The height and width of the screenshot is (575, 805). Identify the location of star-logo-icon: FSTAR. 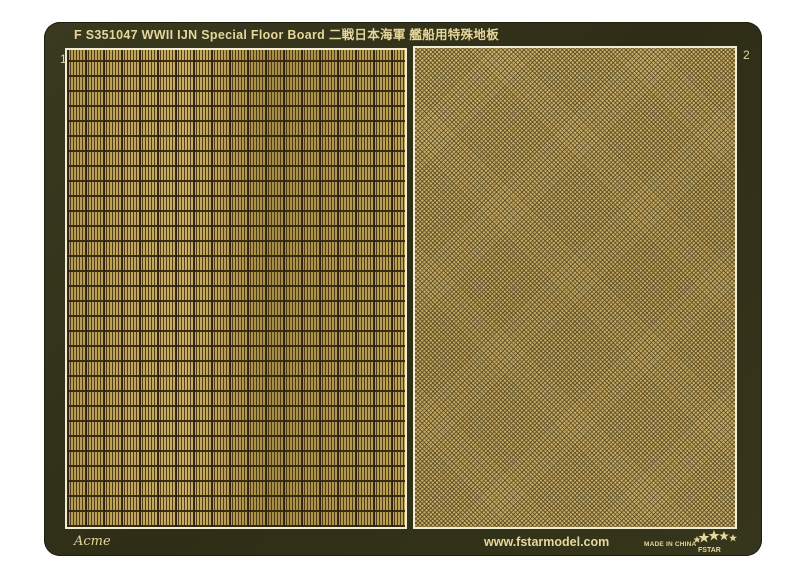
(715, 542).